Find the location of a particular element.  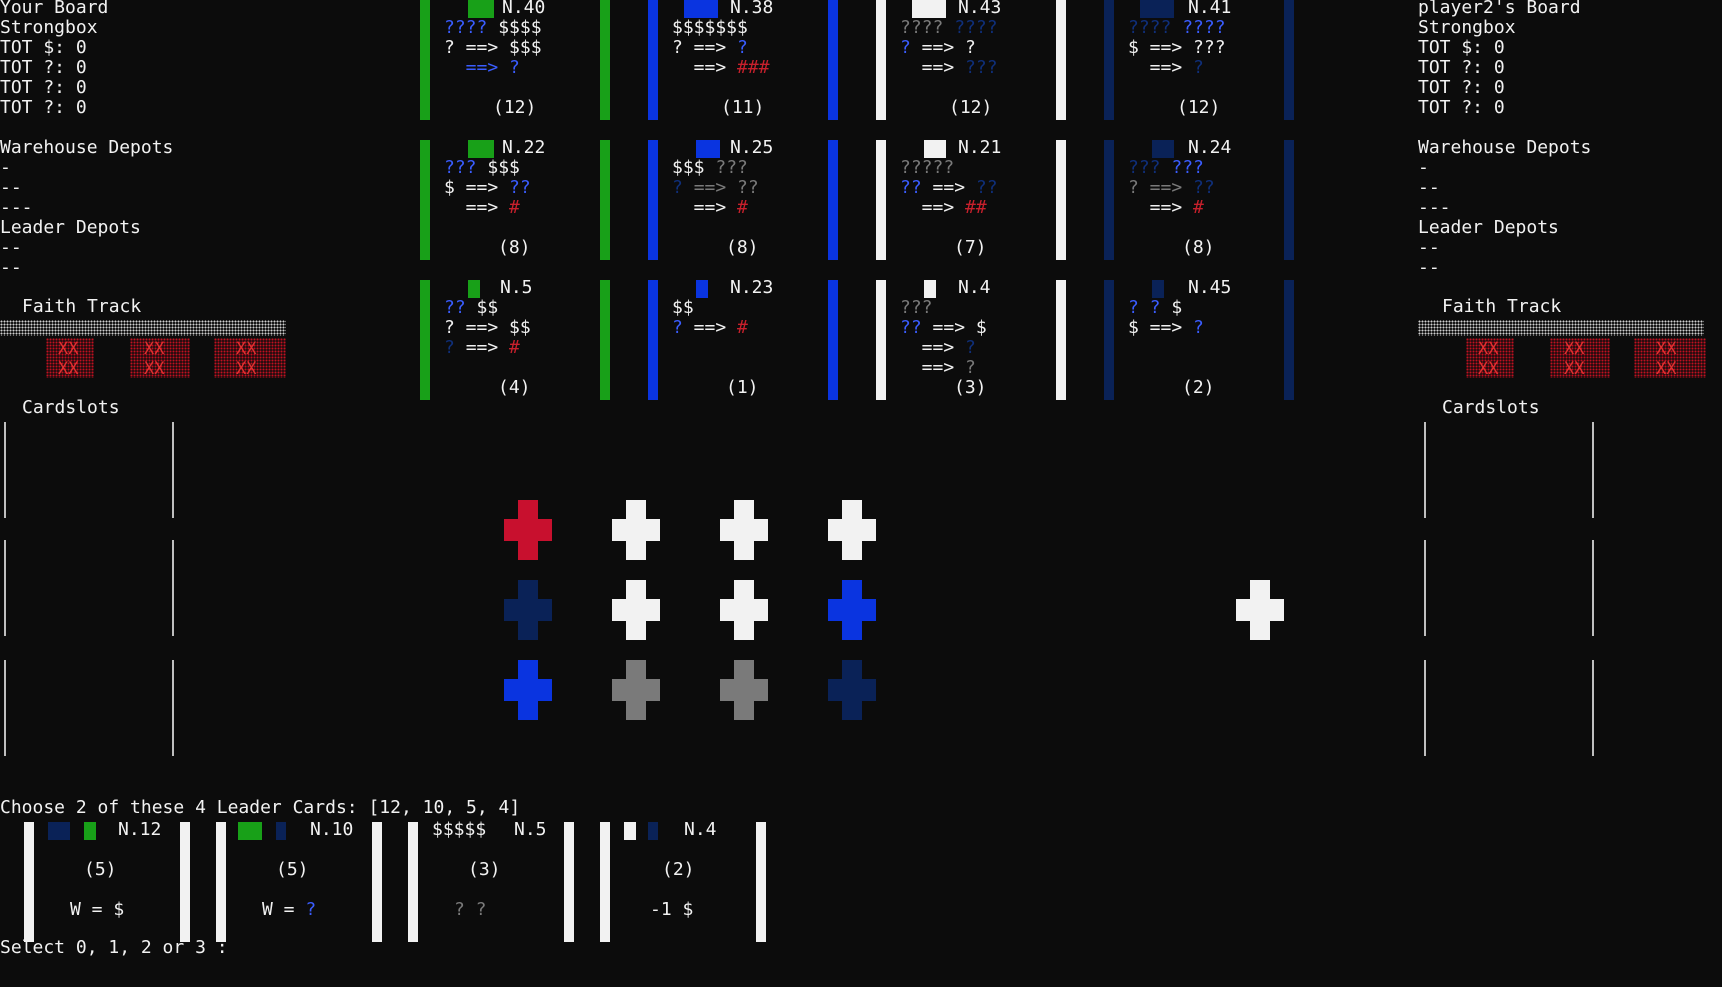

leader-ability-resource: ? is located at coordinates (311, 909).